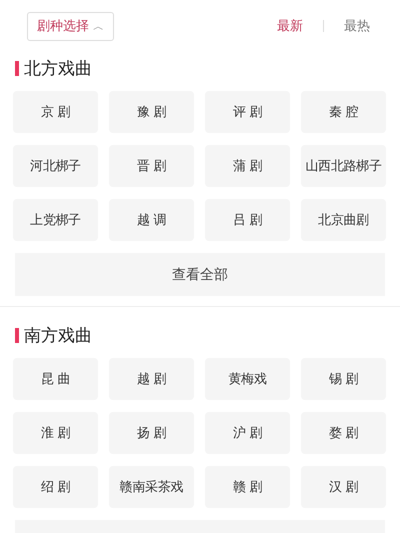 The height and width of the screenshot is (533, 400). What do you see at coordinates (247, 166) in the screenshot?
I see `genre-tile: 蒲 剧` at bounding box center [247, 166].